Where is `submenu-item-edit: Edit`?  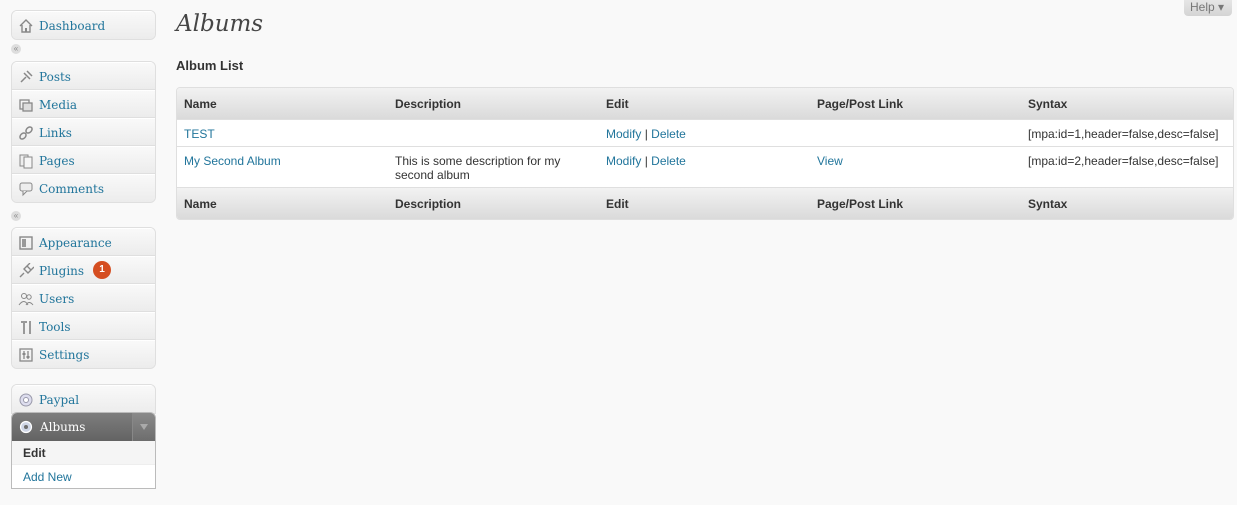
submenu-item-edit: Edit is located at coordinates (83, 452).